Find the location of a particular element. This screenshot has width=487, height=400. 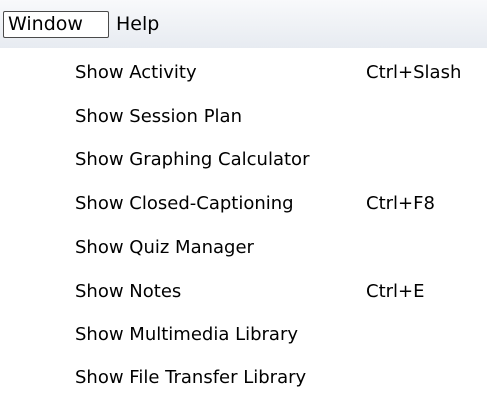

menu-item-label: Show Graphing Calculator is located at coordinates (192, 159).